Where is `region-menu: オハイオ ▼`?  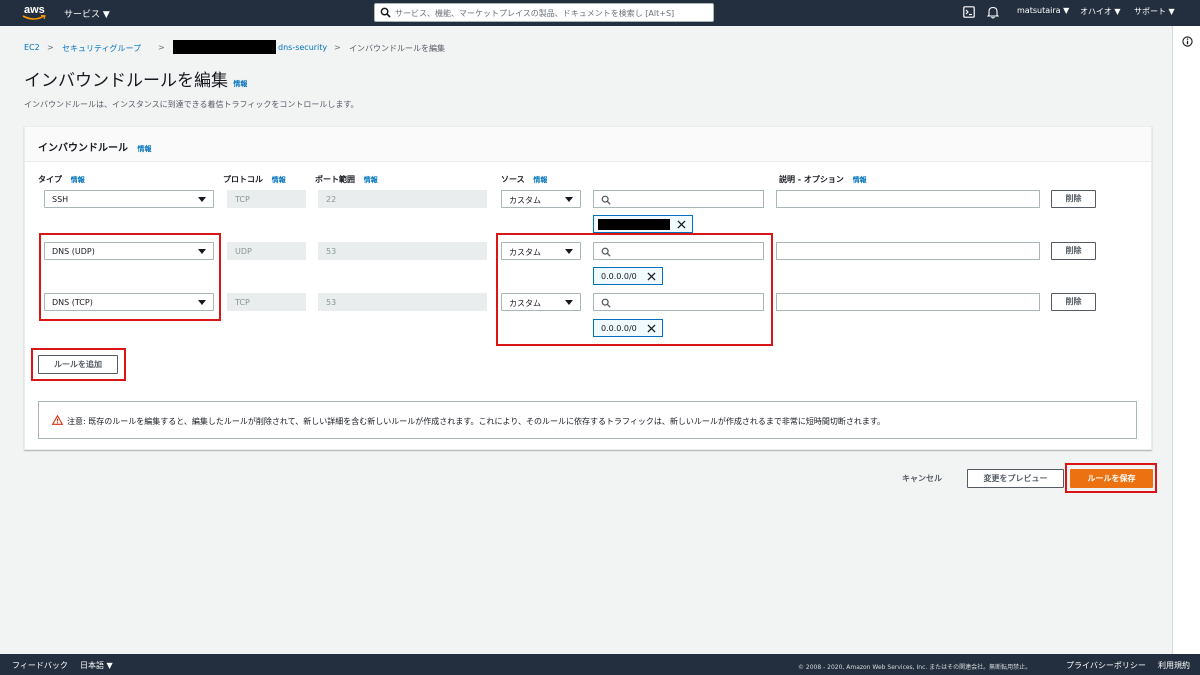 region-menu: オハイオ ▼ is located at coordinates (1100, 11).